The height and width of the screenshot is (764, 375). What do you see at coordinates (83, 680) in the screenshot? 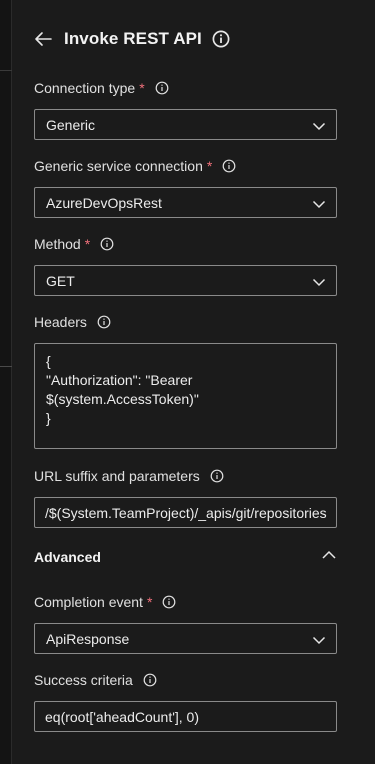
I see `success-criteria-label-text: Success criteria` at bounding box center [83, 680].